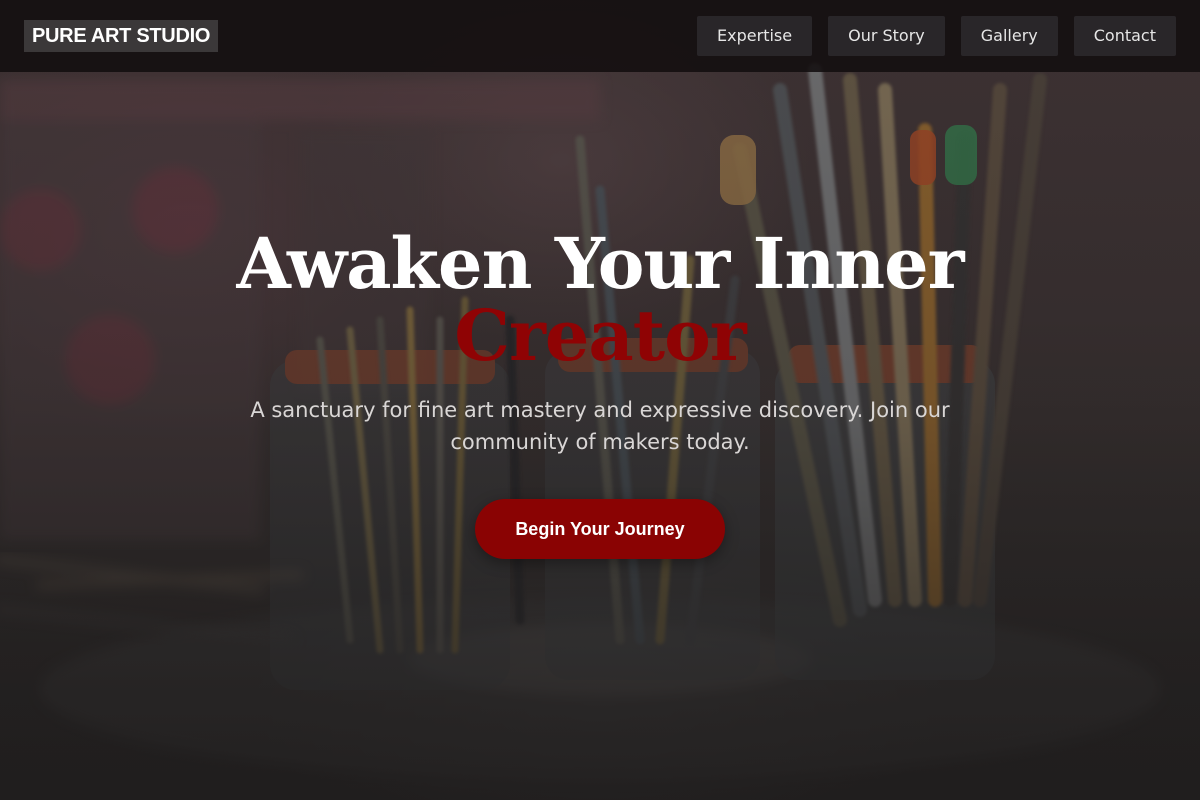 Image resolution: width=1200 pixels, height=800 pixels. What do you see at coordinates (600, 335) in the screenshot?
I see `hero-headline-accent: Creator` at bounding box center [600, 335].